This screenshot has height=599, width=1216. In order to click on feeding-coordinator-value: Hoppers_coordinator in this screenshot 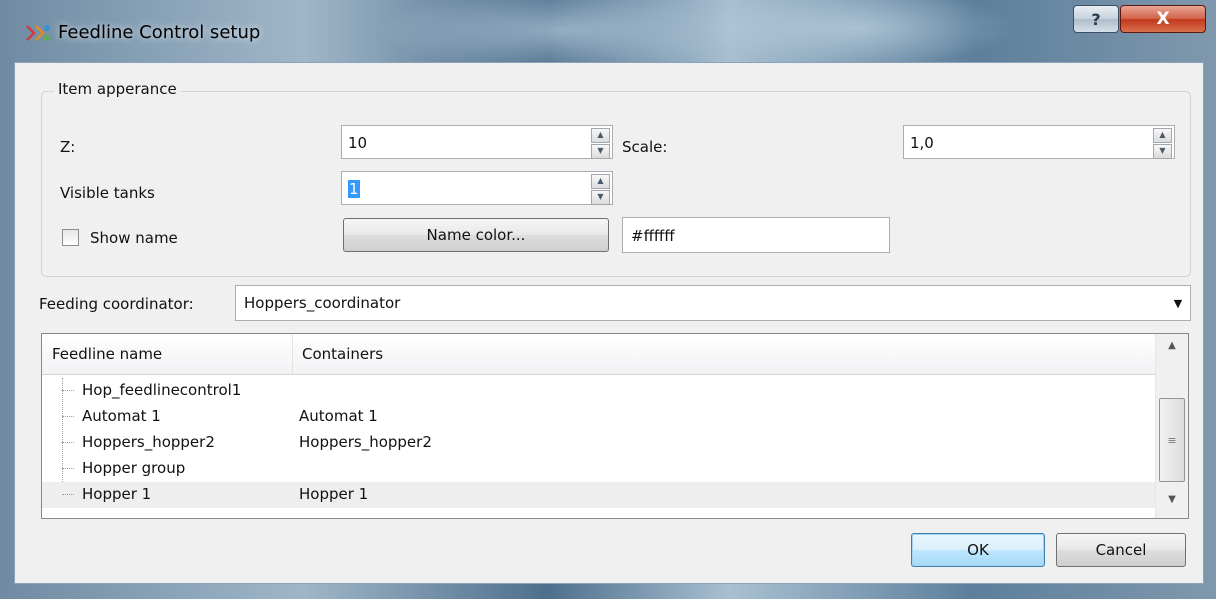, I will do `click(322, 303)`.